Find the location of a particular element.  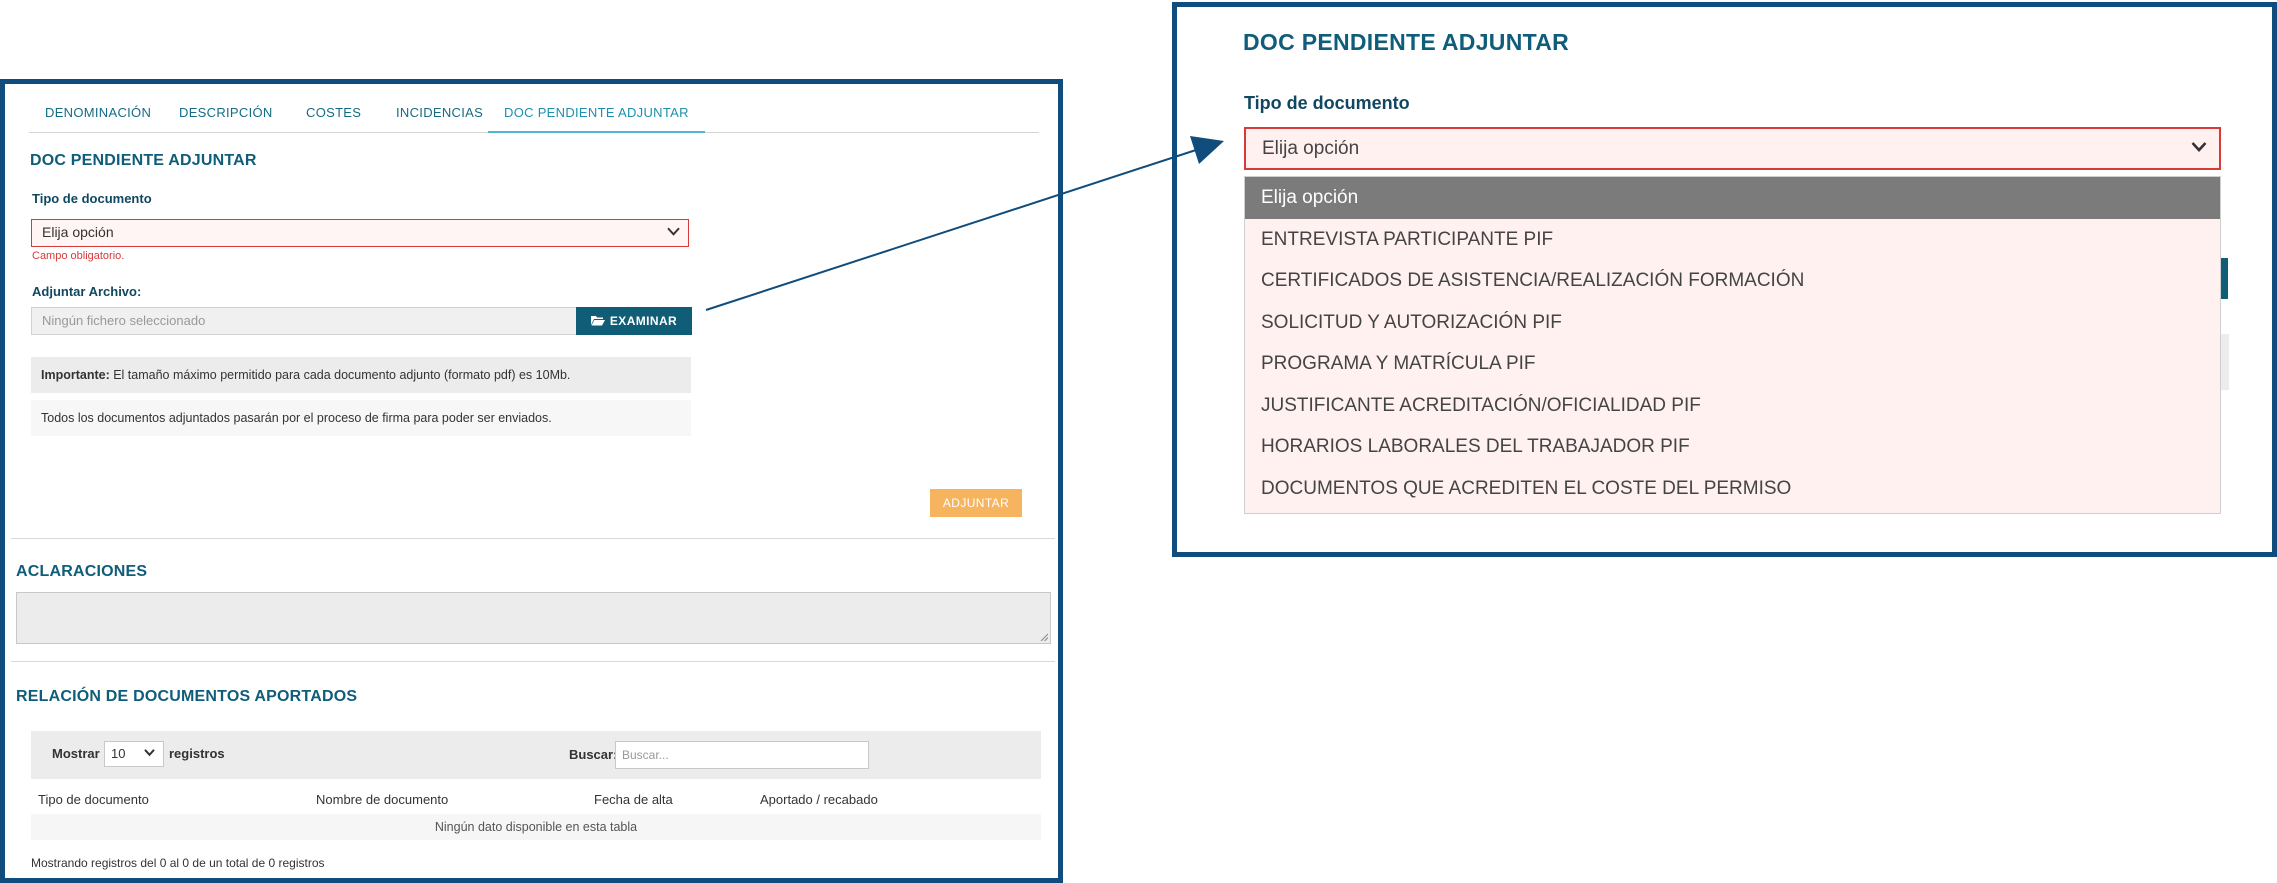

option-programa: PROGRAMA Y MATRÍCULA PIF is located at coordinates (1732, 364).